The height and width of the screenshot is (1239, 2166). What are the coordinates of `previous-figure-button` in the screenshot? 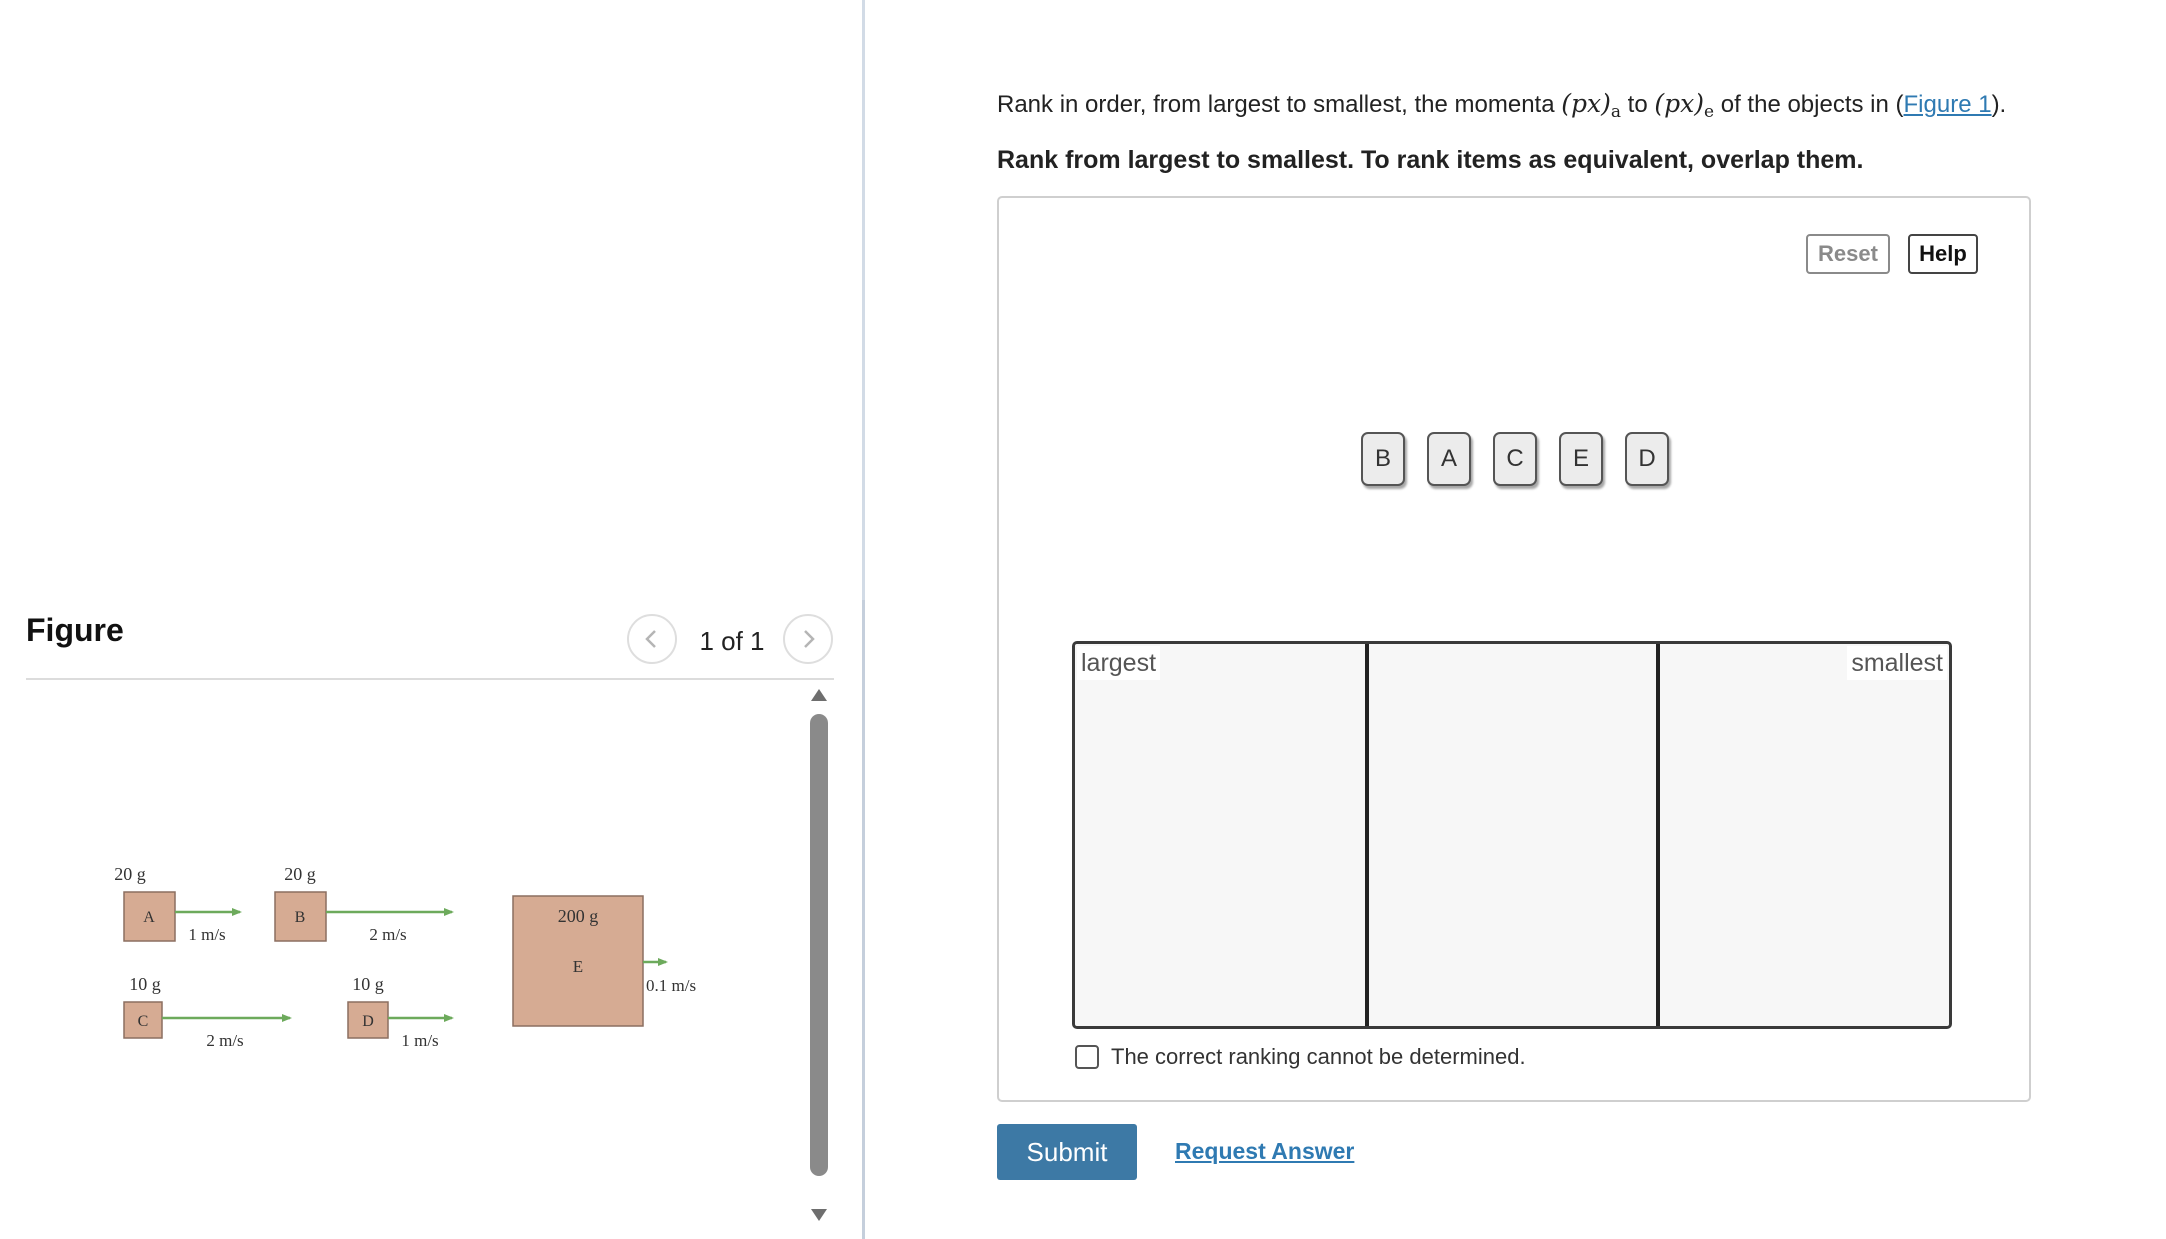 It's located at (652, 639).